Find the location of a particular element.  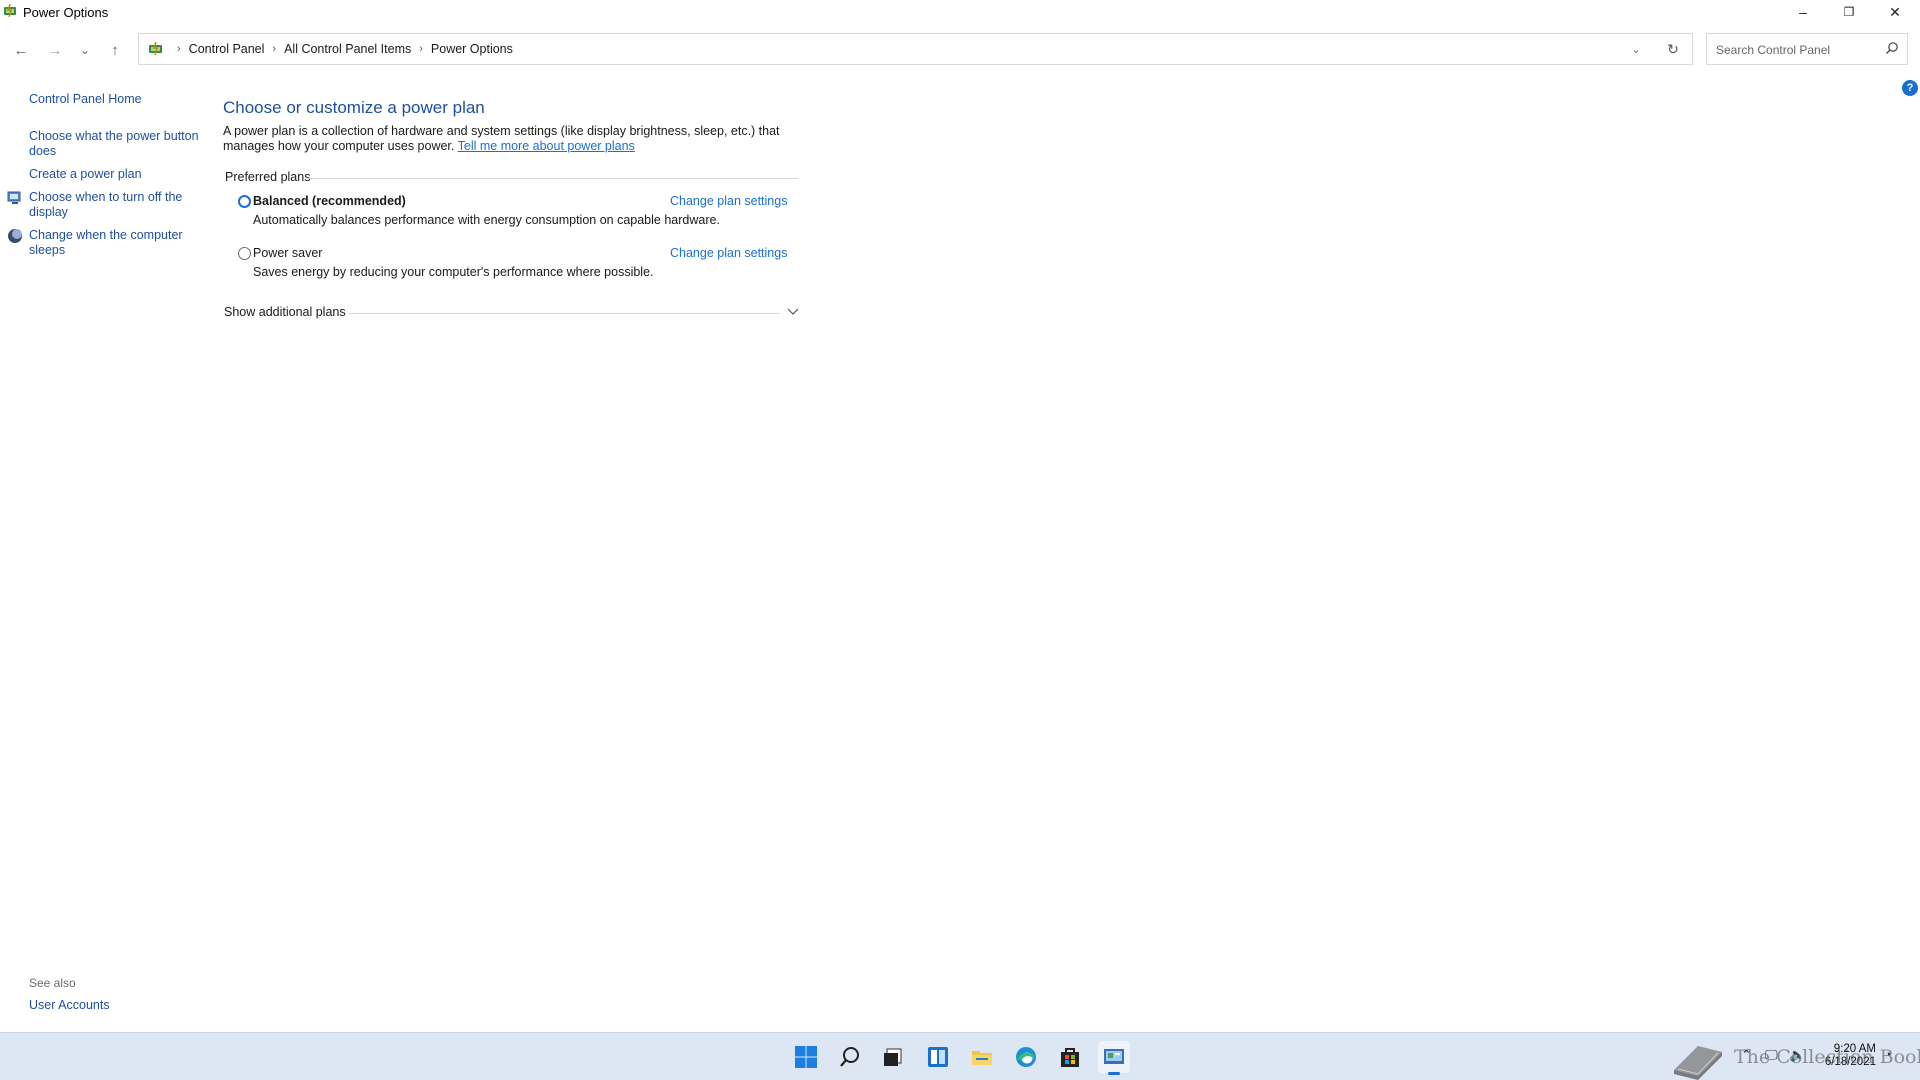

restore-icon: ❐ is located at coordinates (1849, 12).